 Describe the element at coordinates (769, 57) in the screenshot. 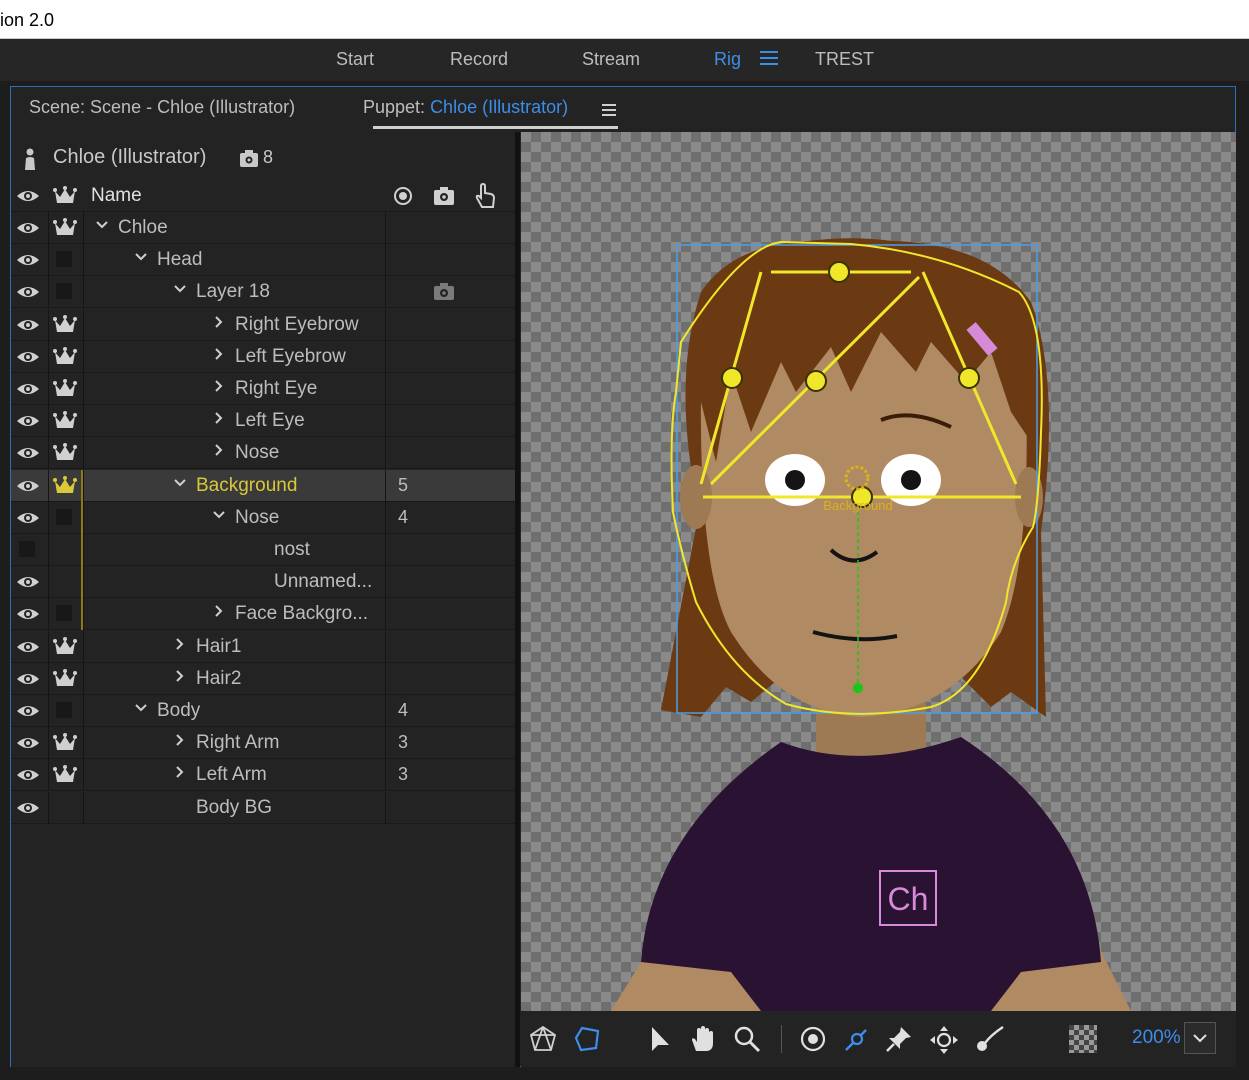

I see `workspace-menu-icon` at that location.